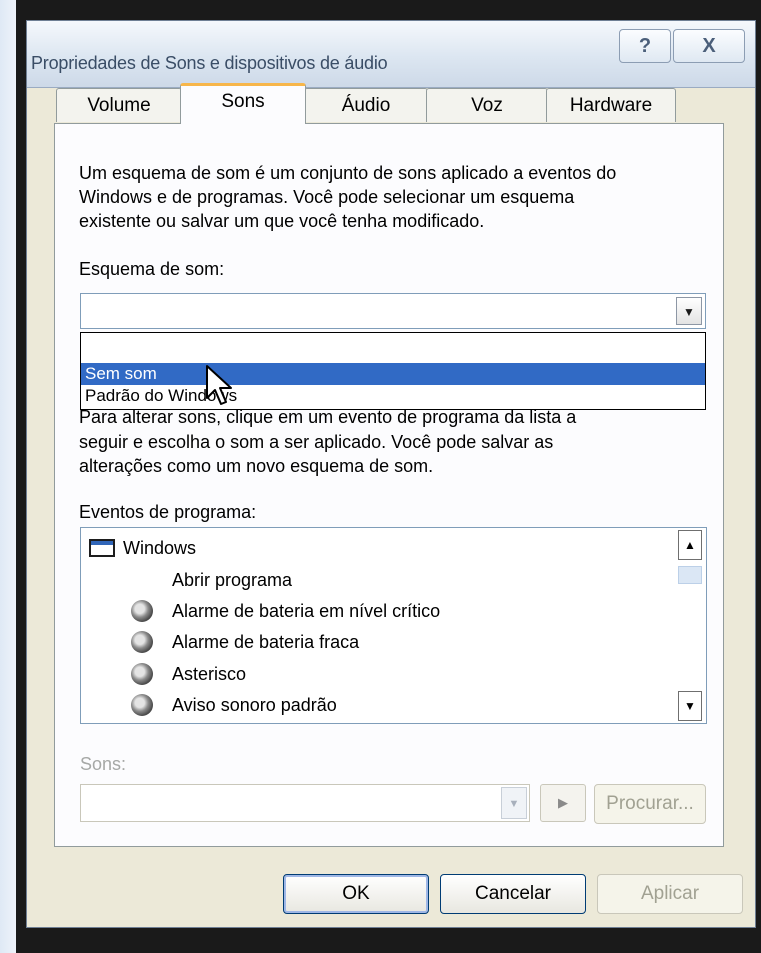 Image resolution: width=761 pixels, height=953 pixels. Describe the element at coordinates (393, 396) in the screenshot. I see `scheme-option: Padrão do Windows` at that location.